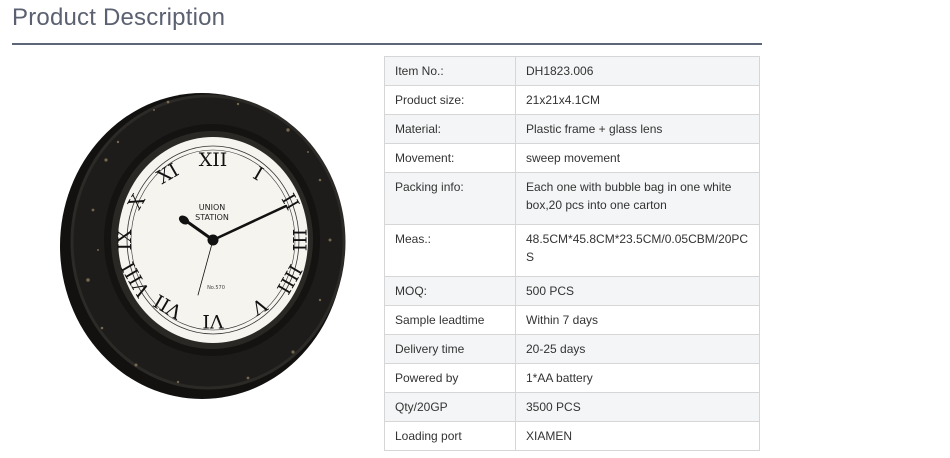 The height and width of the screenshot is (458, 950). What do you see at coordinates (450, 198) in the screenshot?
I see `spec-label: Packing info:` at bounding box center [450, 198].